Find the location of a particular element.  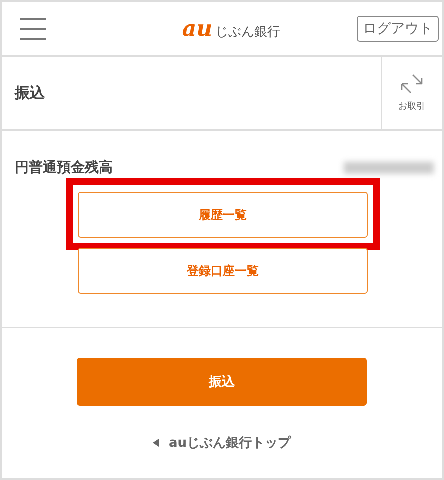

list-button: 履歴一覧 is located at coordinates (223, 215).